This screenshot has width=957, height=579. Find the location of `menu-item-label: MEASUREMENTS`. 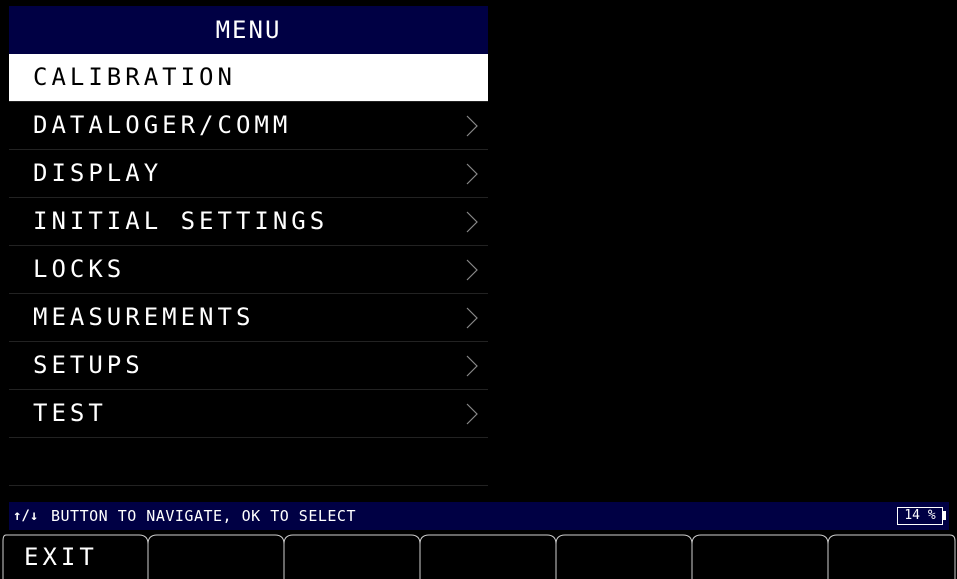

menu-item-label: MEASUREMENTS is located at coordinates (144, 317).